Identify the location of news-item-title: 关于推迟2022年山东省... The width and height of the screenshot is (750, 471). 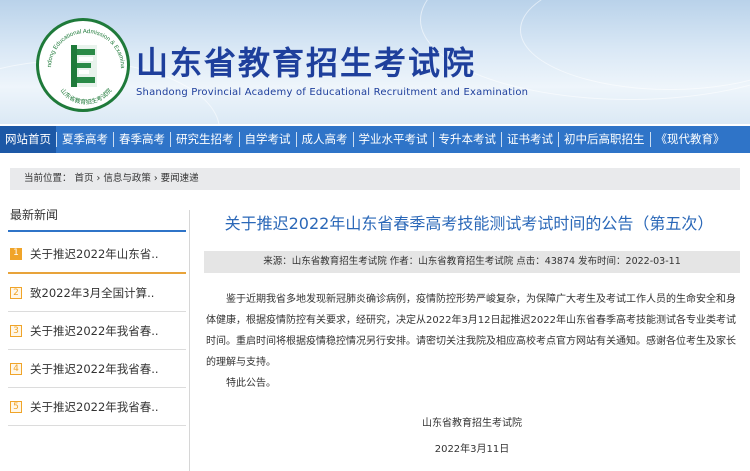
(94, 254).